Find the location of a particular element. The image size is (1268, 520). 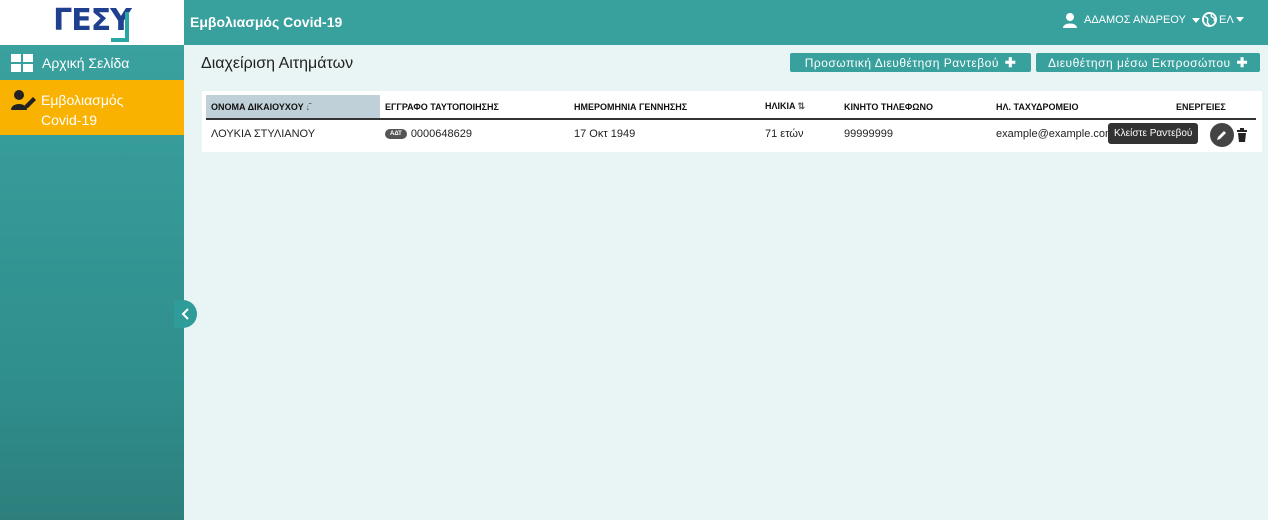

button-label: Προσωπική Διευθέτηση Ραντεβού is located at coordinates (901, 62).